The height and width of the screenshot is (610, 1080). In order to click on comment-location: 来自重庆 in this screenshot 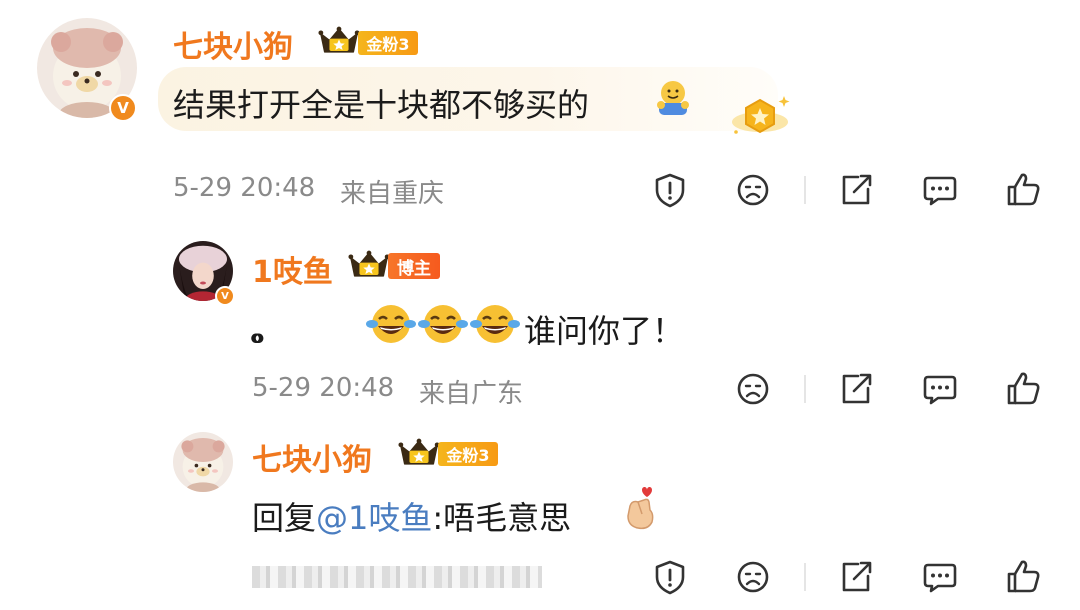, I will do `click(392, 194)`.